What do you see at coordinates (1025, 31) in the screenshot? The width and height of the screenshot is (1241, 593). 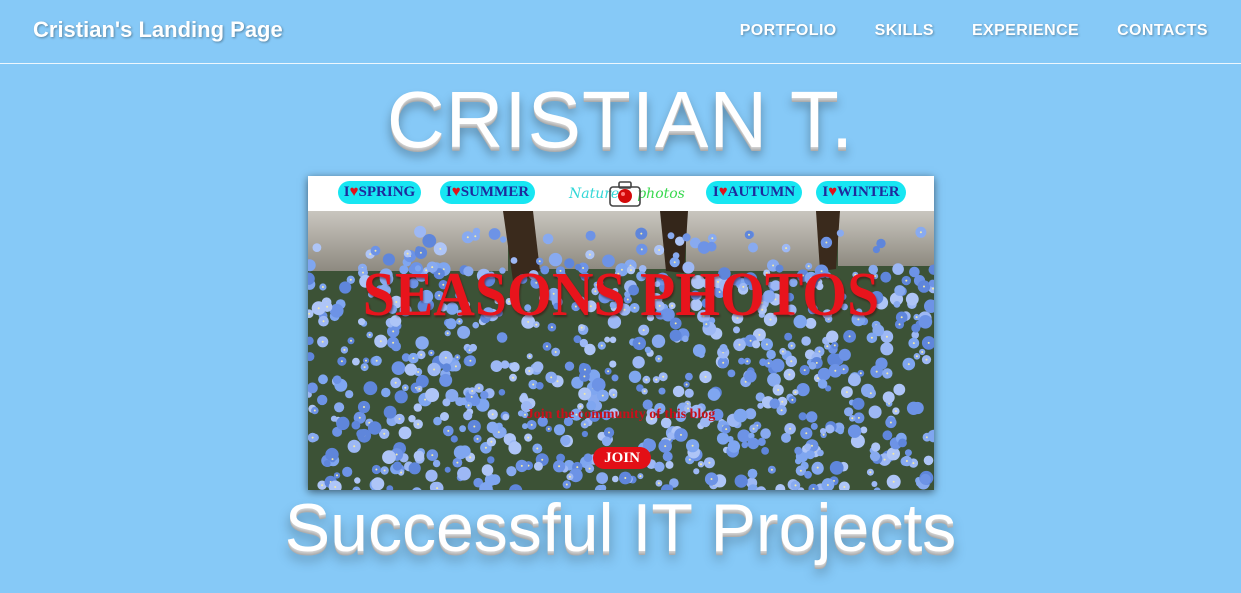 I see `nav-experience-link: EXPERIENCE` at bounding box center [1025, 31].